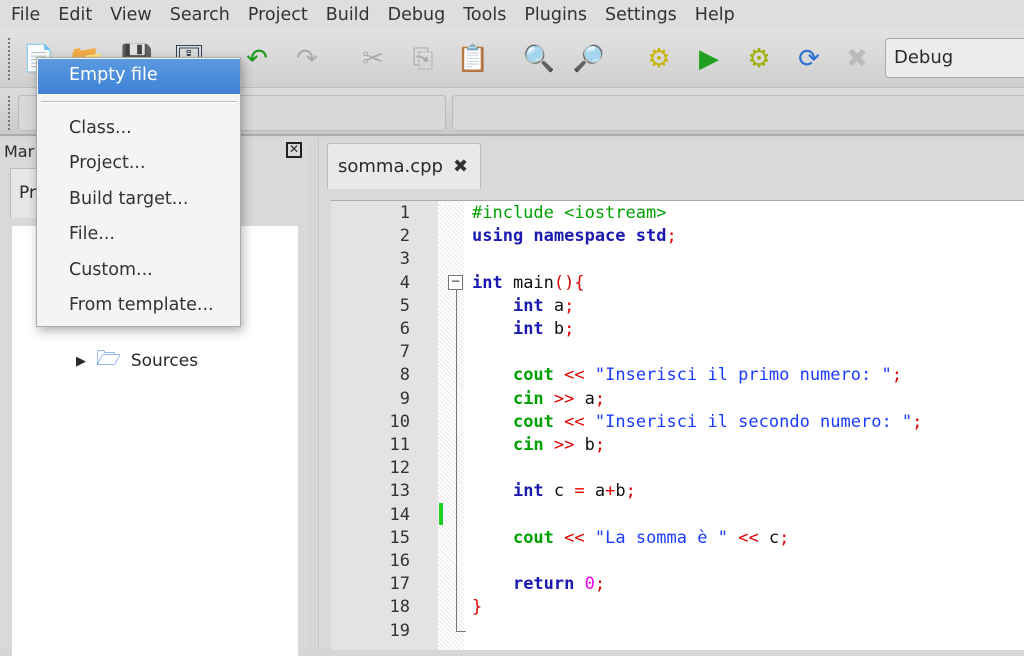  What do you see at coordinates (857, 59) in the screenshot?
I see `abort-icon: ✖` at bounding box center [857, 59].